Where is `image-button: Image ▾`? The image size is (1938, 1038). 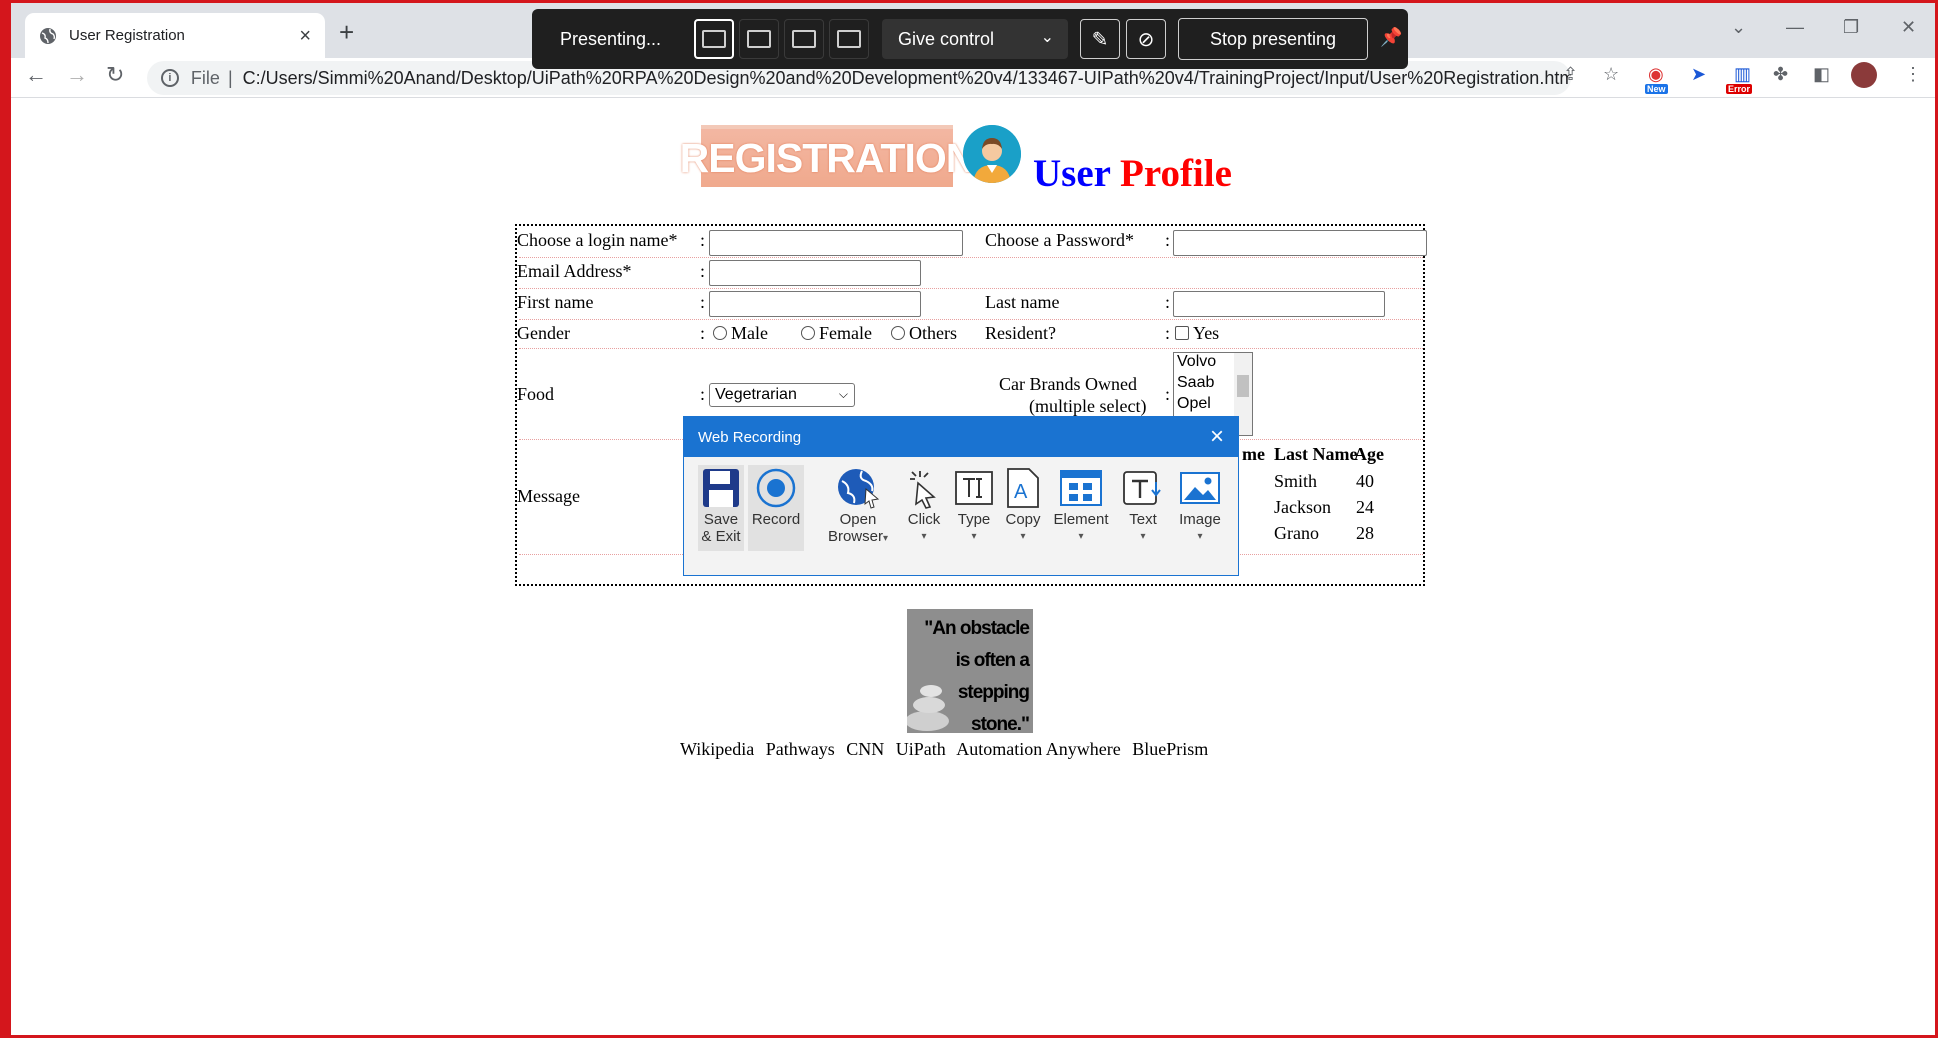 image-button: Image ▾ is located at coordinates (1200, 505).